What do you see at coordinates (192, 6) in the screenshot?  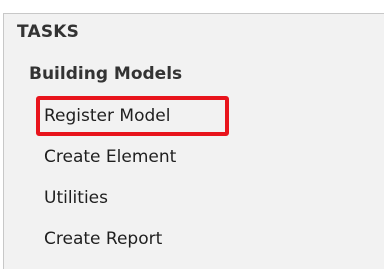 I see `top-strip` at bounding box center [192, 6].